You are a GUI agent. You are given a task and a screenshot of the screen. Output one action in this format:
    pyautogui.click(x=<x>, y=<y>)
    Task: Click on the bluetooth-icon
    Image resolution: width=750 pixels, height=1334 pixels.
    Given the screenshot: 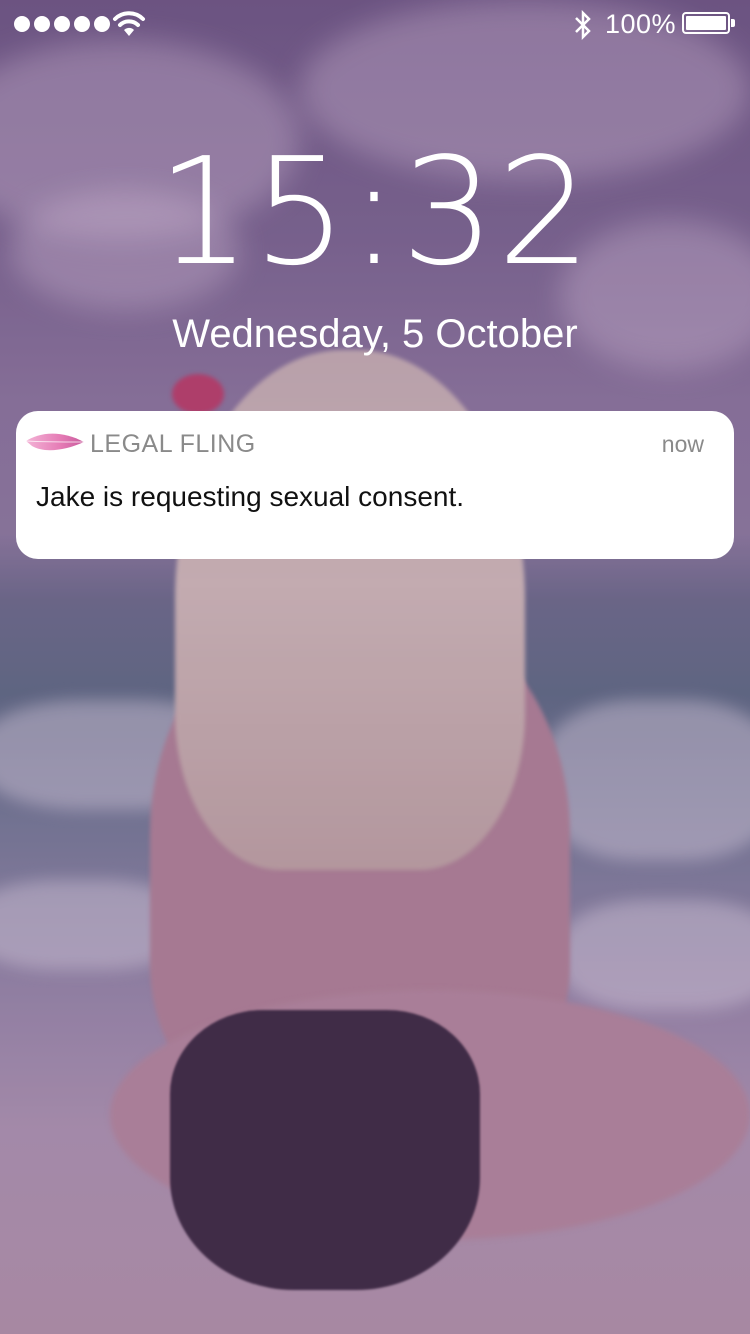 What is the action you would take?
    pyautogui.click(x=583, y=25)
    